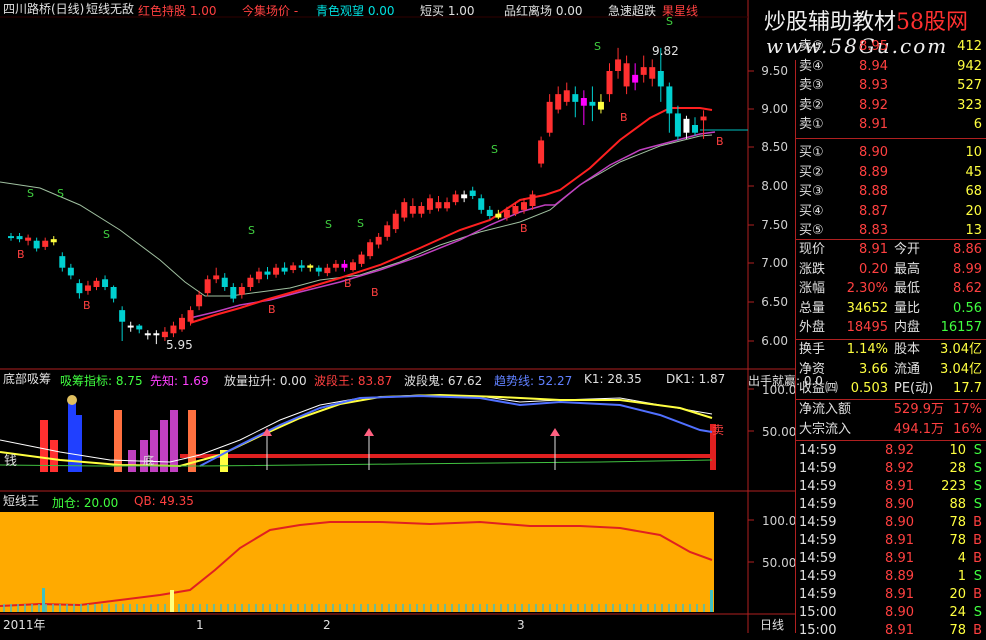 The width and height of the screenshot is (986, 640). I want to click on indicator-name: 短线无敌, so click(110, 9).